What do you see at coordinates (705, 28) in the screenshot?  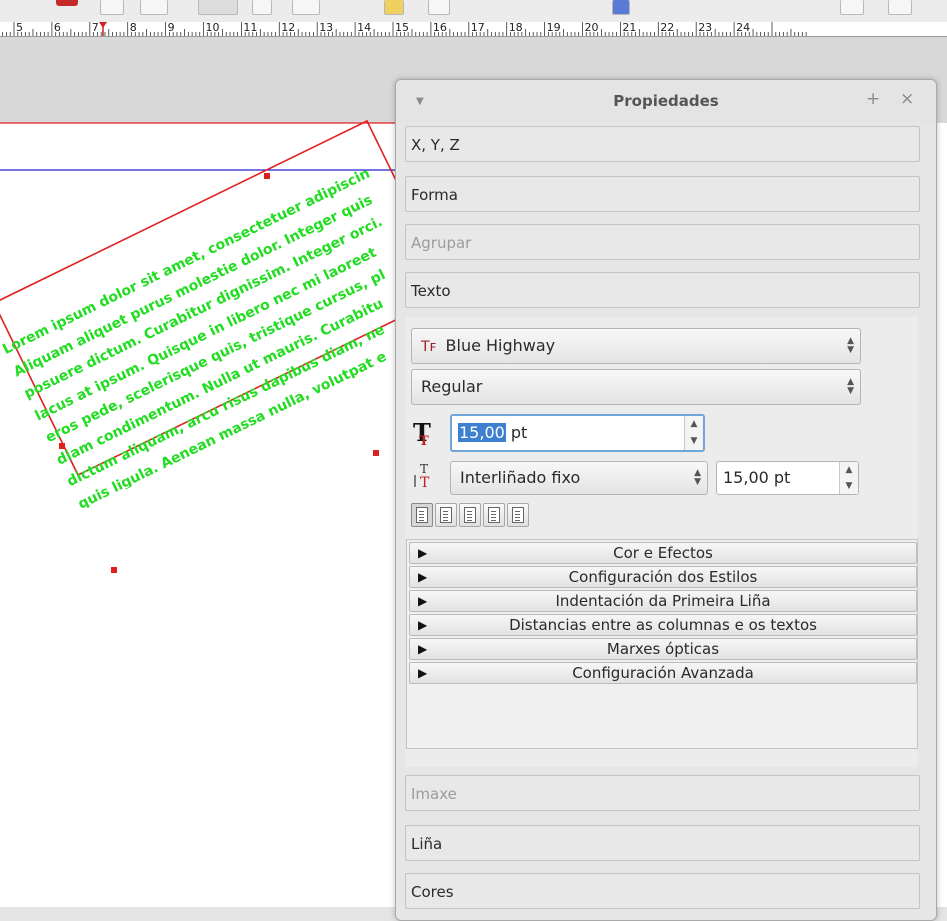 I see `ruler-number: 23` at bounding box center [705, 28].